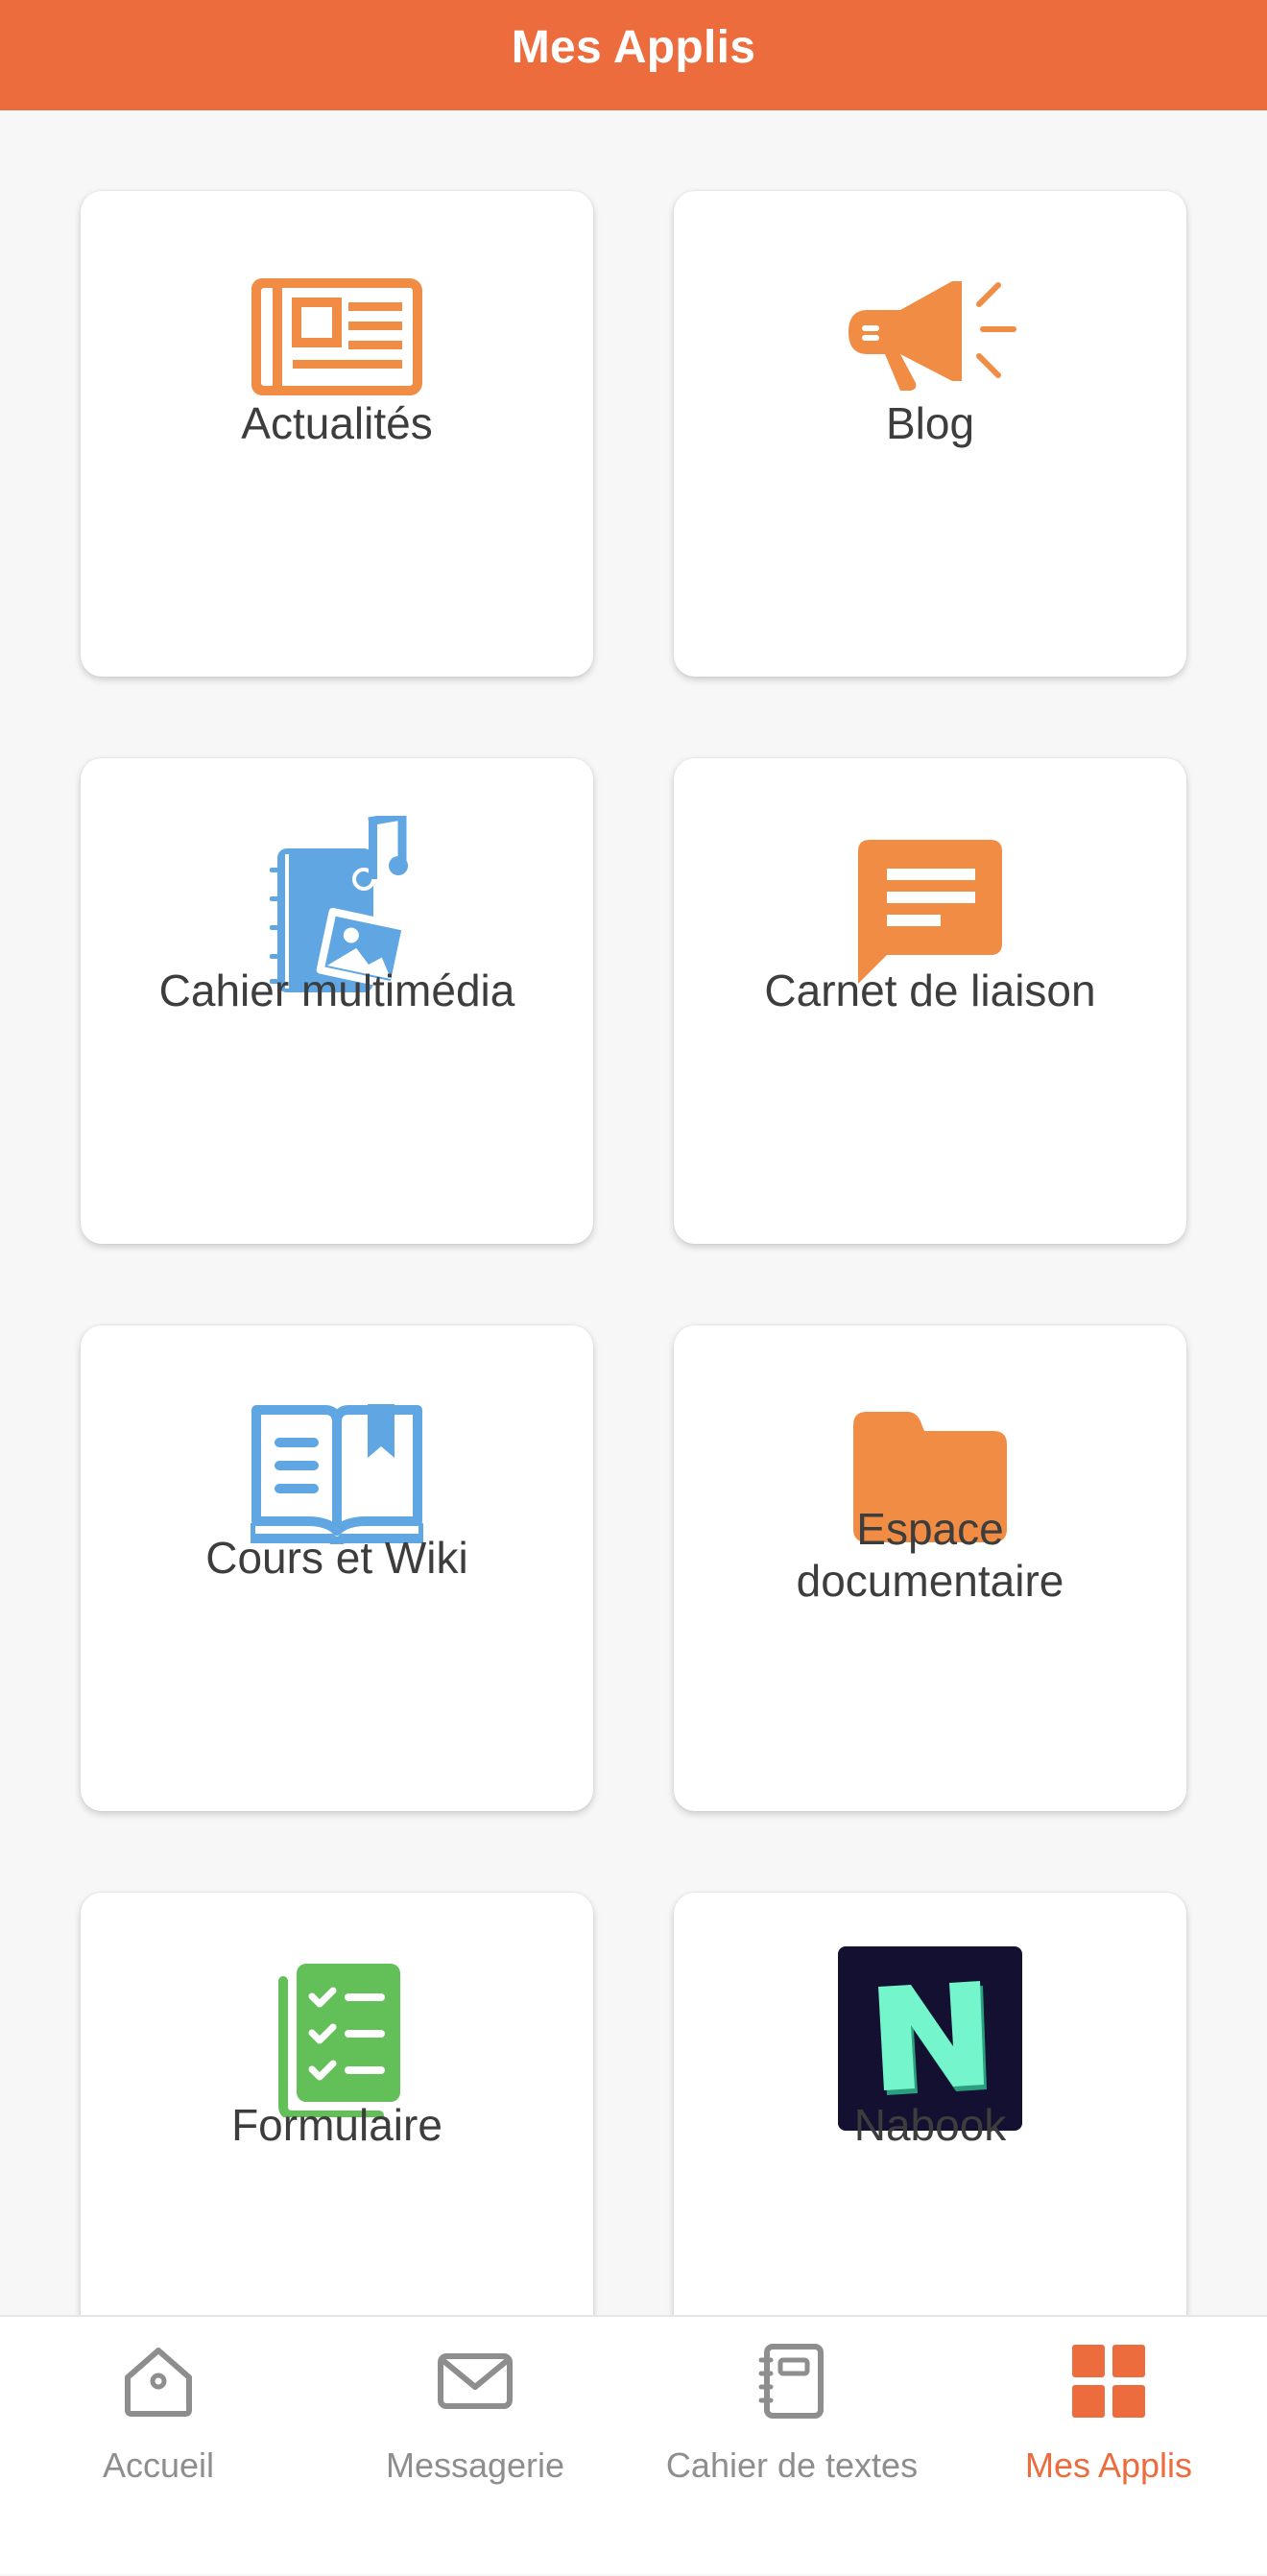 This screenshot has width=1267, height=2576. I want to click on tab-label: Cahier de textes, so click(792, 2465).